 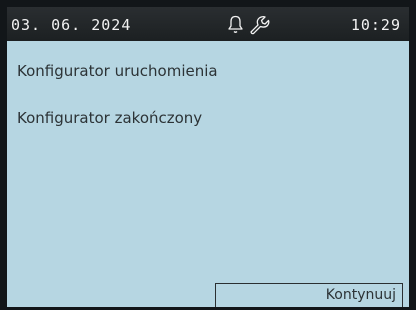 I want to click on status-bar: 03. 06. 2024 10:29, so click(x=208, y=24).